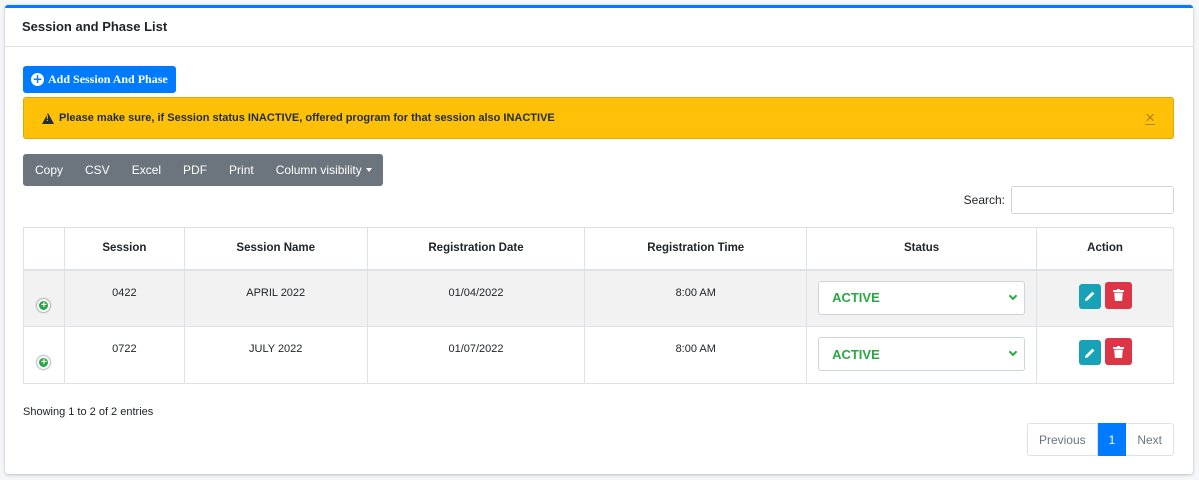 The image size is (1199, 480). What do you see at coordinates (37, 79) in the screenshot?
I see `plus-circle-icon: +` at bounding box center [37, 79].